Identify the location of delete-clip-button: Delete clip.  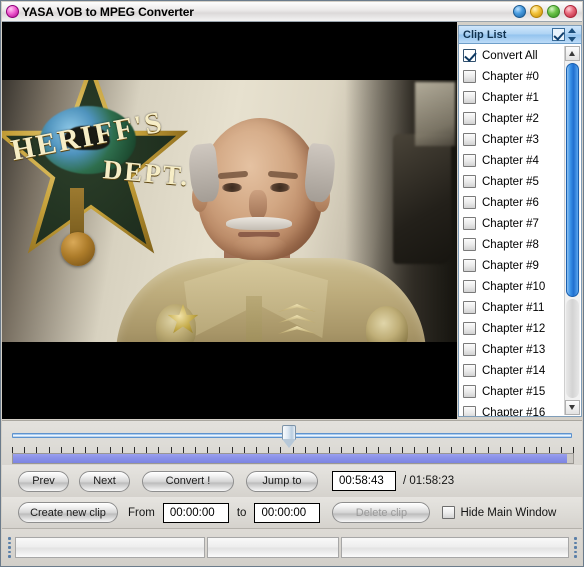
(381, 512).